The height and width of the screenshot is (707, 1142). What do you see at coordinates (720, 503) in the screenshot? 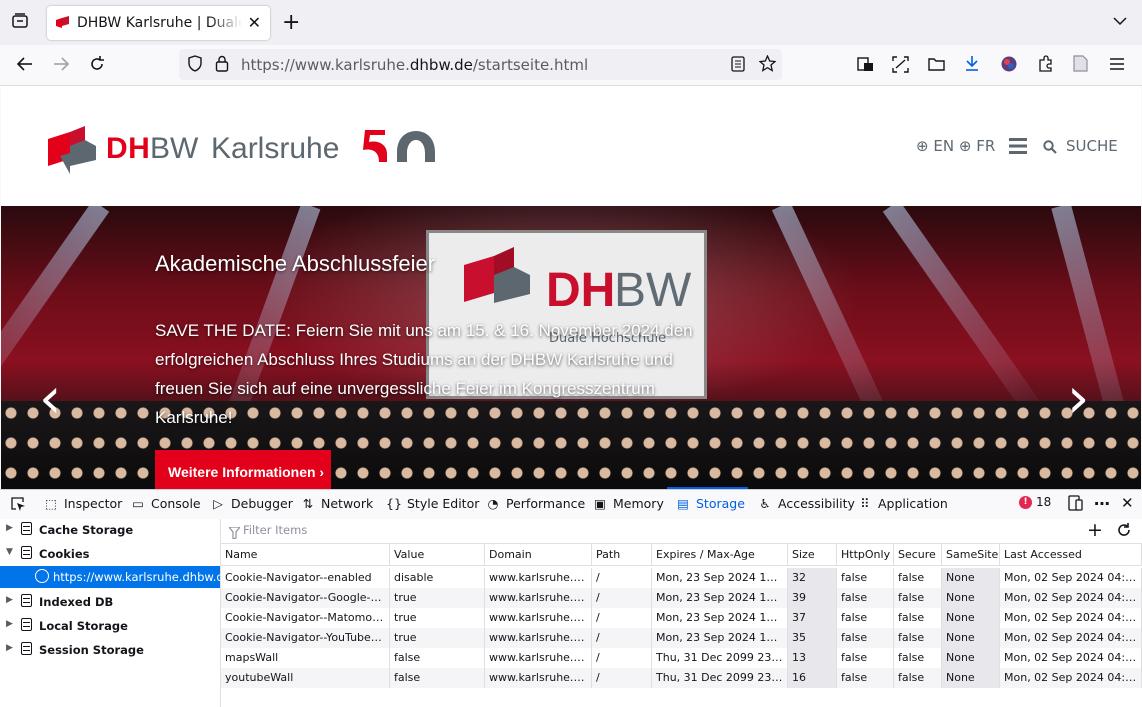
I see `tab-label: Storage` at bounding box center [720, 503].